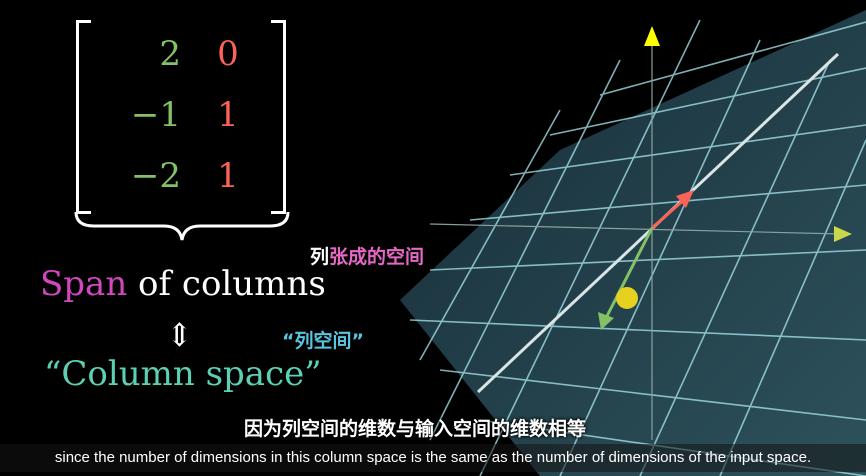  Describe the element at coordinates (170, 54) in the screenshot. I see `matrix-cell: 2` at that location.